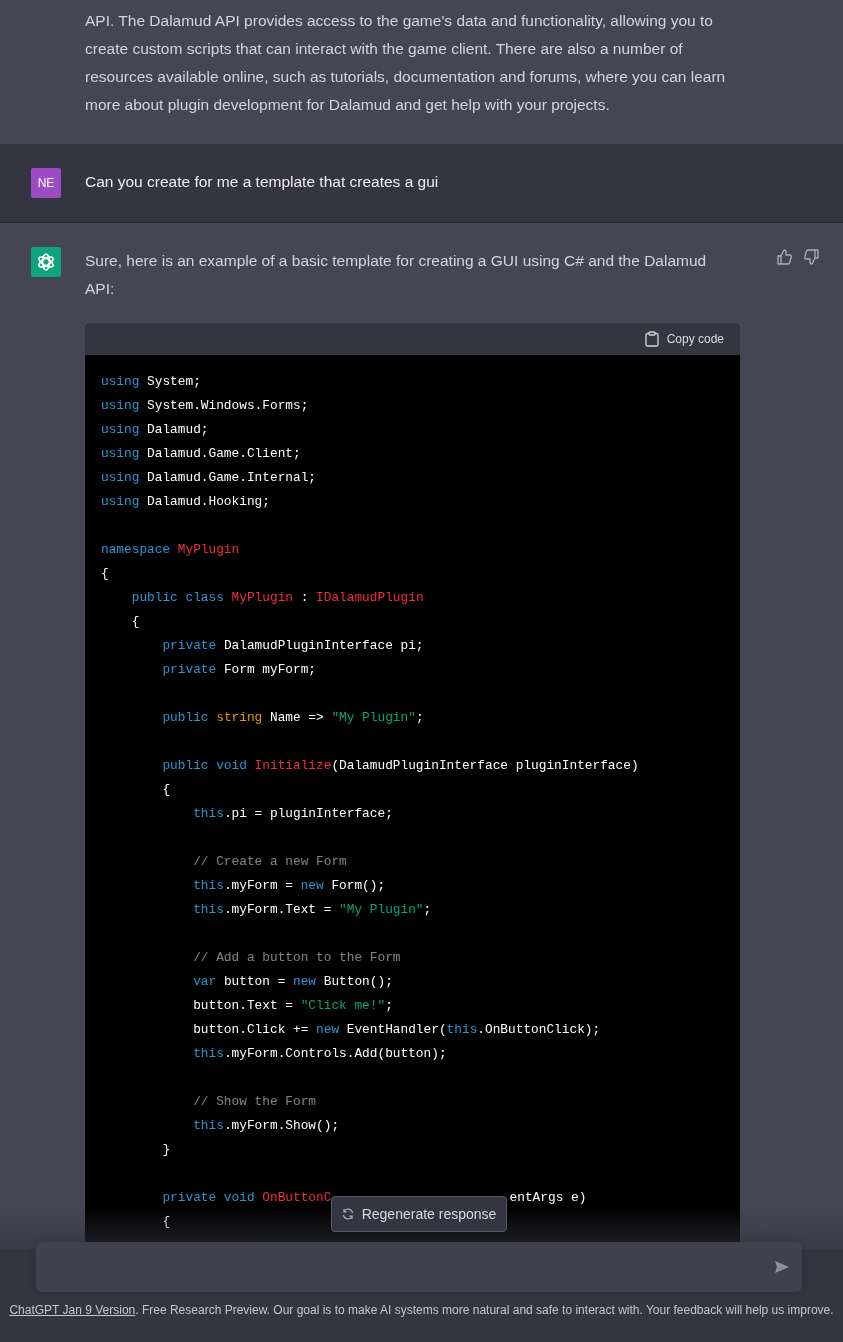 The width and height of the screenshot is (843, 1342). Describe the element at coordinates (262, 182) in the screenshot. I see `user-message: Can you create for me a template that creates a gui` at that location.